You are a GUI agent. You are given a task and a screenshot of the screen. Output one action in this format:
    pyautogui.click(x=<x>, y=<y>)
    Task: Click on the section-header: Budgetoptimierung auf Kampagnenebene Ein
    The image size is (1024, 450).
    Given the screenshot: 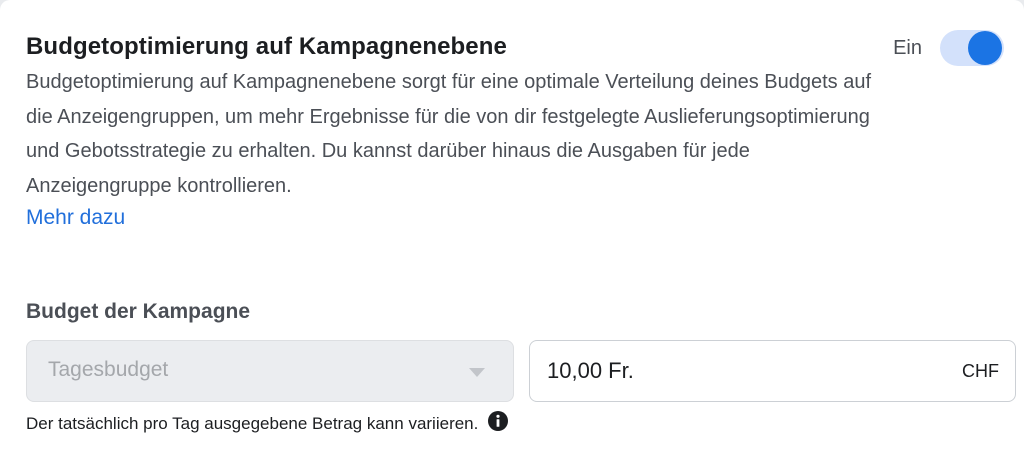 What is the action you would take?
    pyautogui.click(x=515, y=50)
    